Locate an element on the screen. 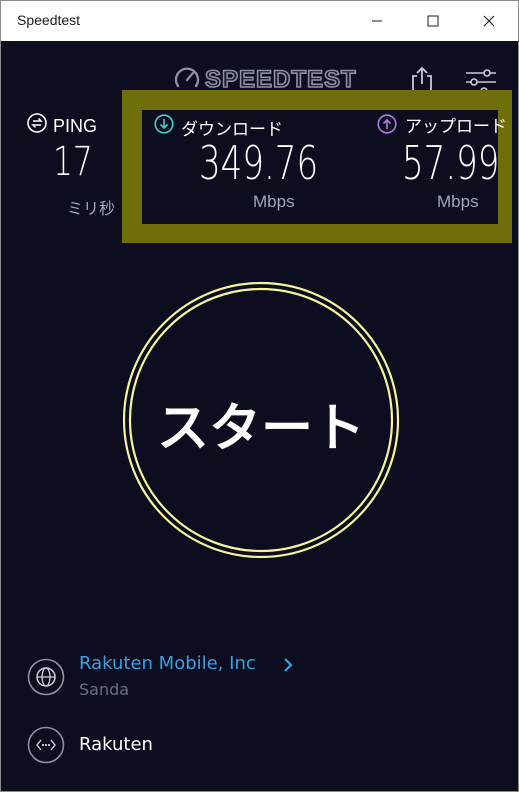 The width and height of the screenshot is (519, 792). ping-result: PING 17 ミリ秒 is located at coordinates (77, 168).